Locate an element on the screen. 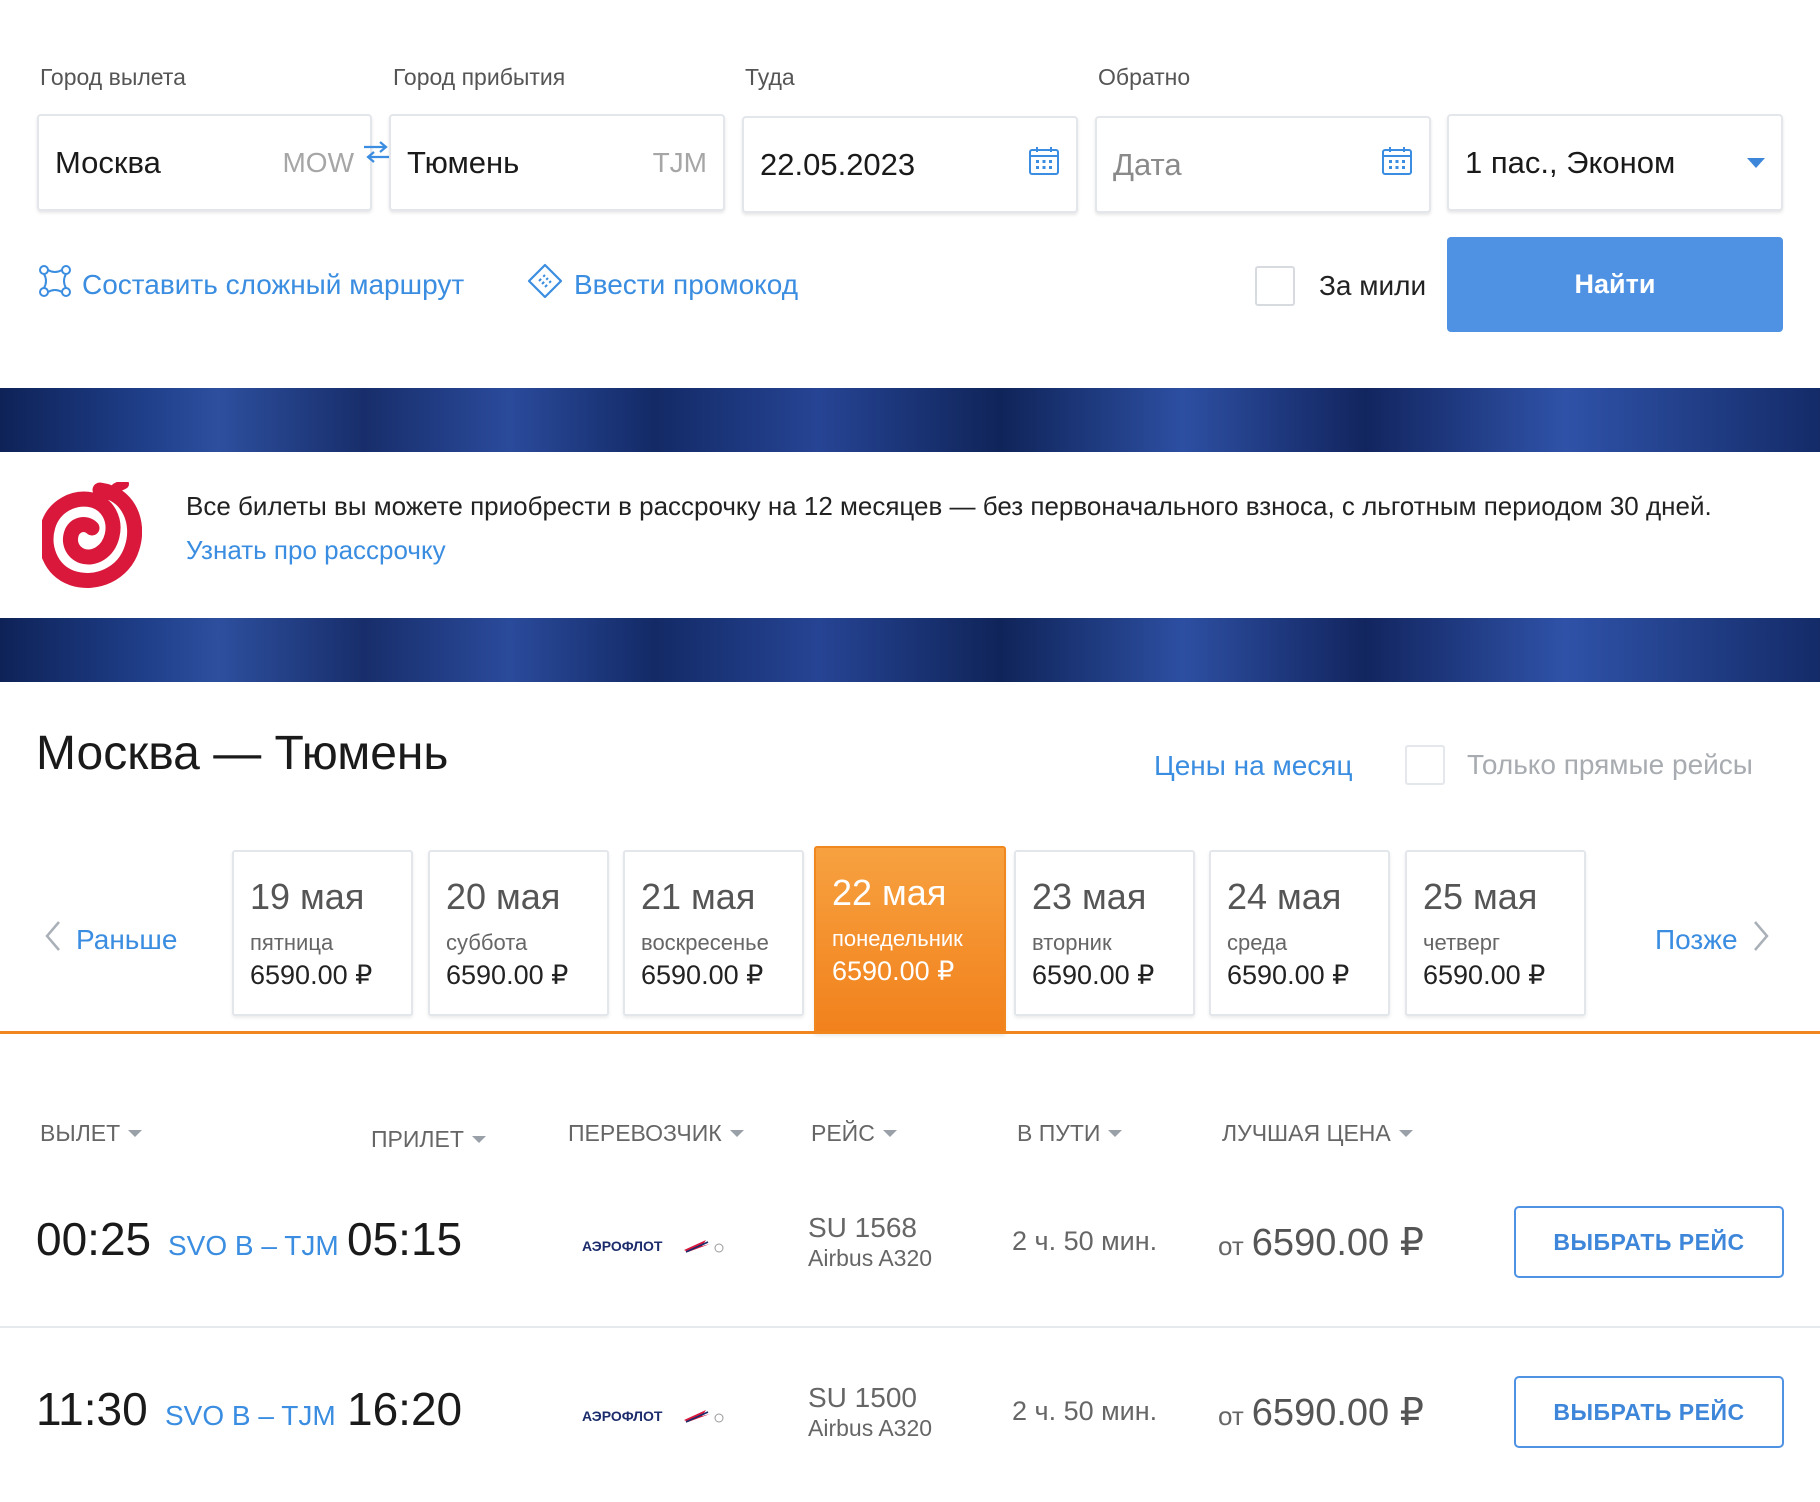 The height and width of the screenshot is (1502, 1820). installment-logo-icon is located at coordinates (90, 536).